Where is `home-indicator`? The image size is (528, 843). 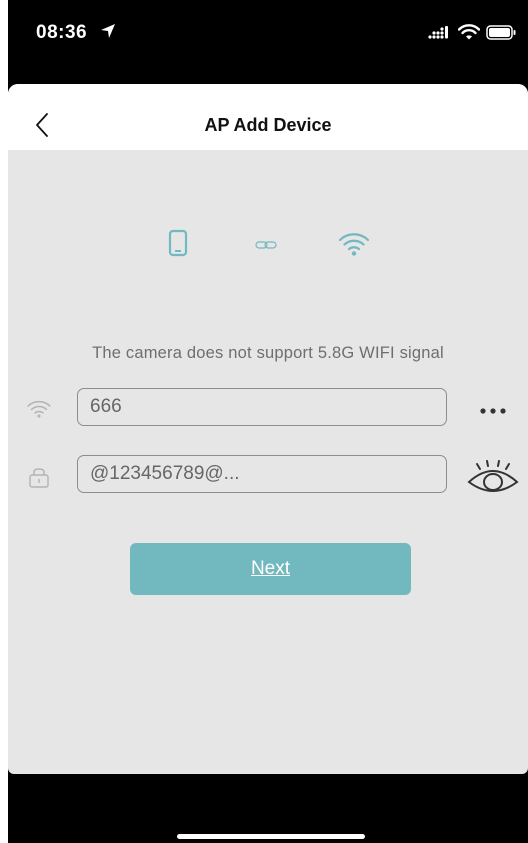 home-indicator is located at coordinates (271, 836).